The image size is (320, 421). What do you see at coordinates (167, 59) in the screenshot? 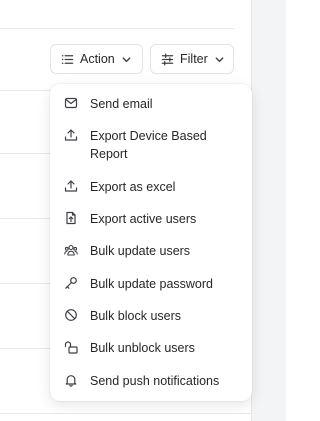
I see `sliders-icon` at bounding box center [167, 59].